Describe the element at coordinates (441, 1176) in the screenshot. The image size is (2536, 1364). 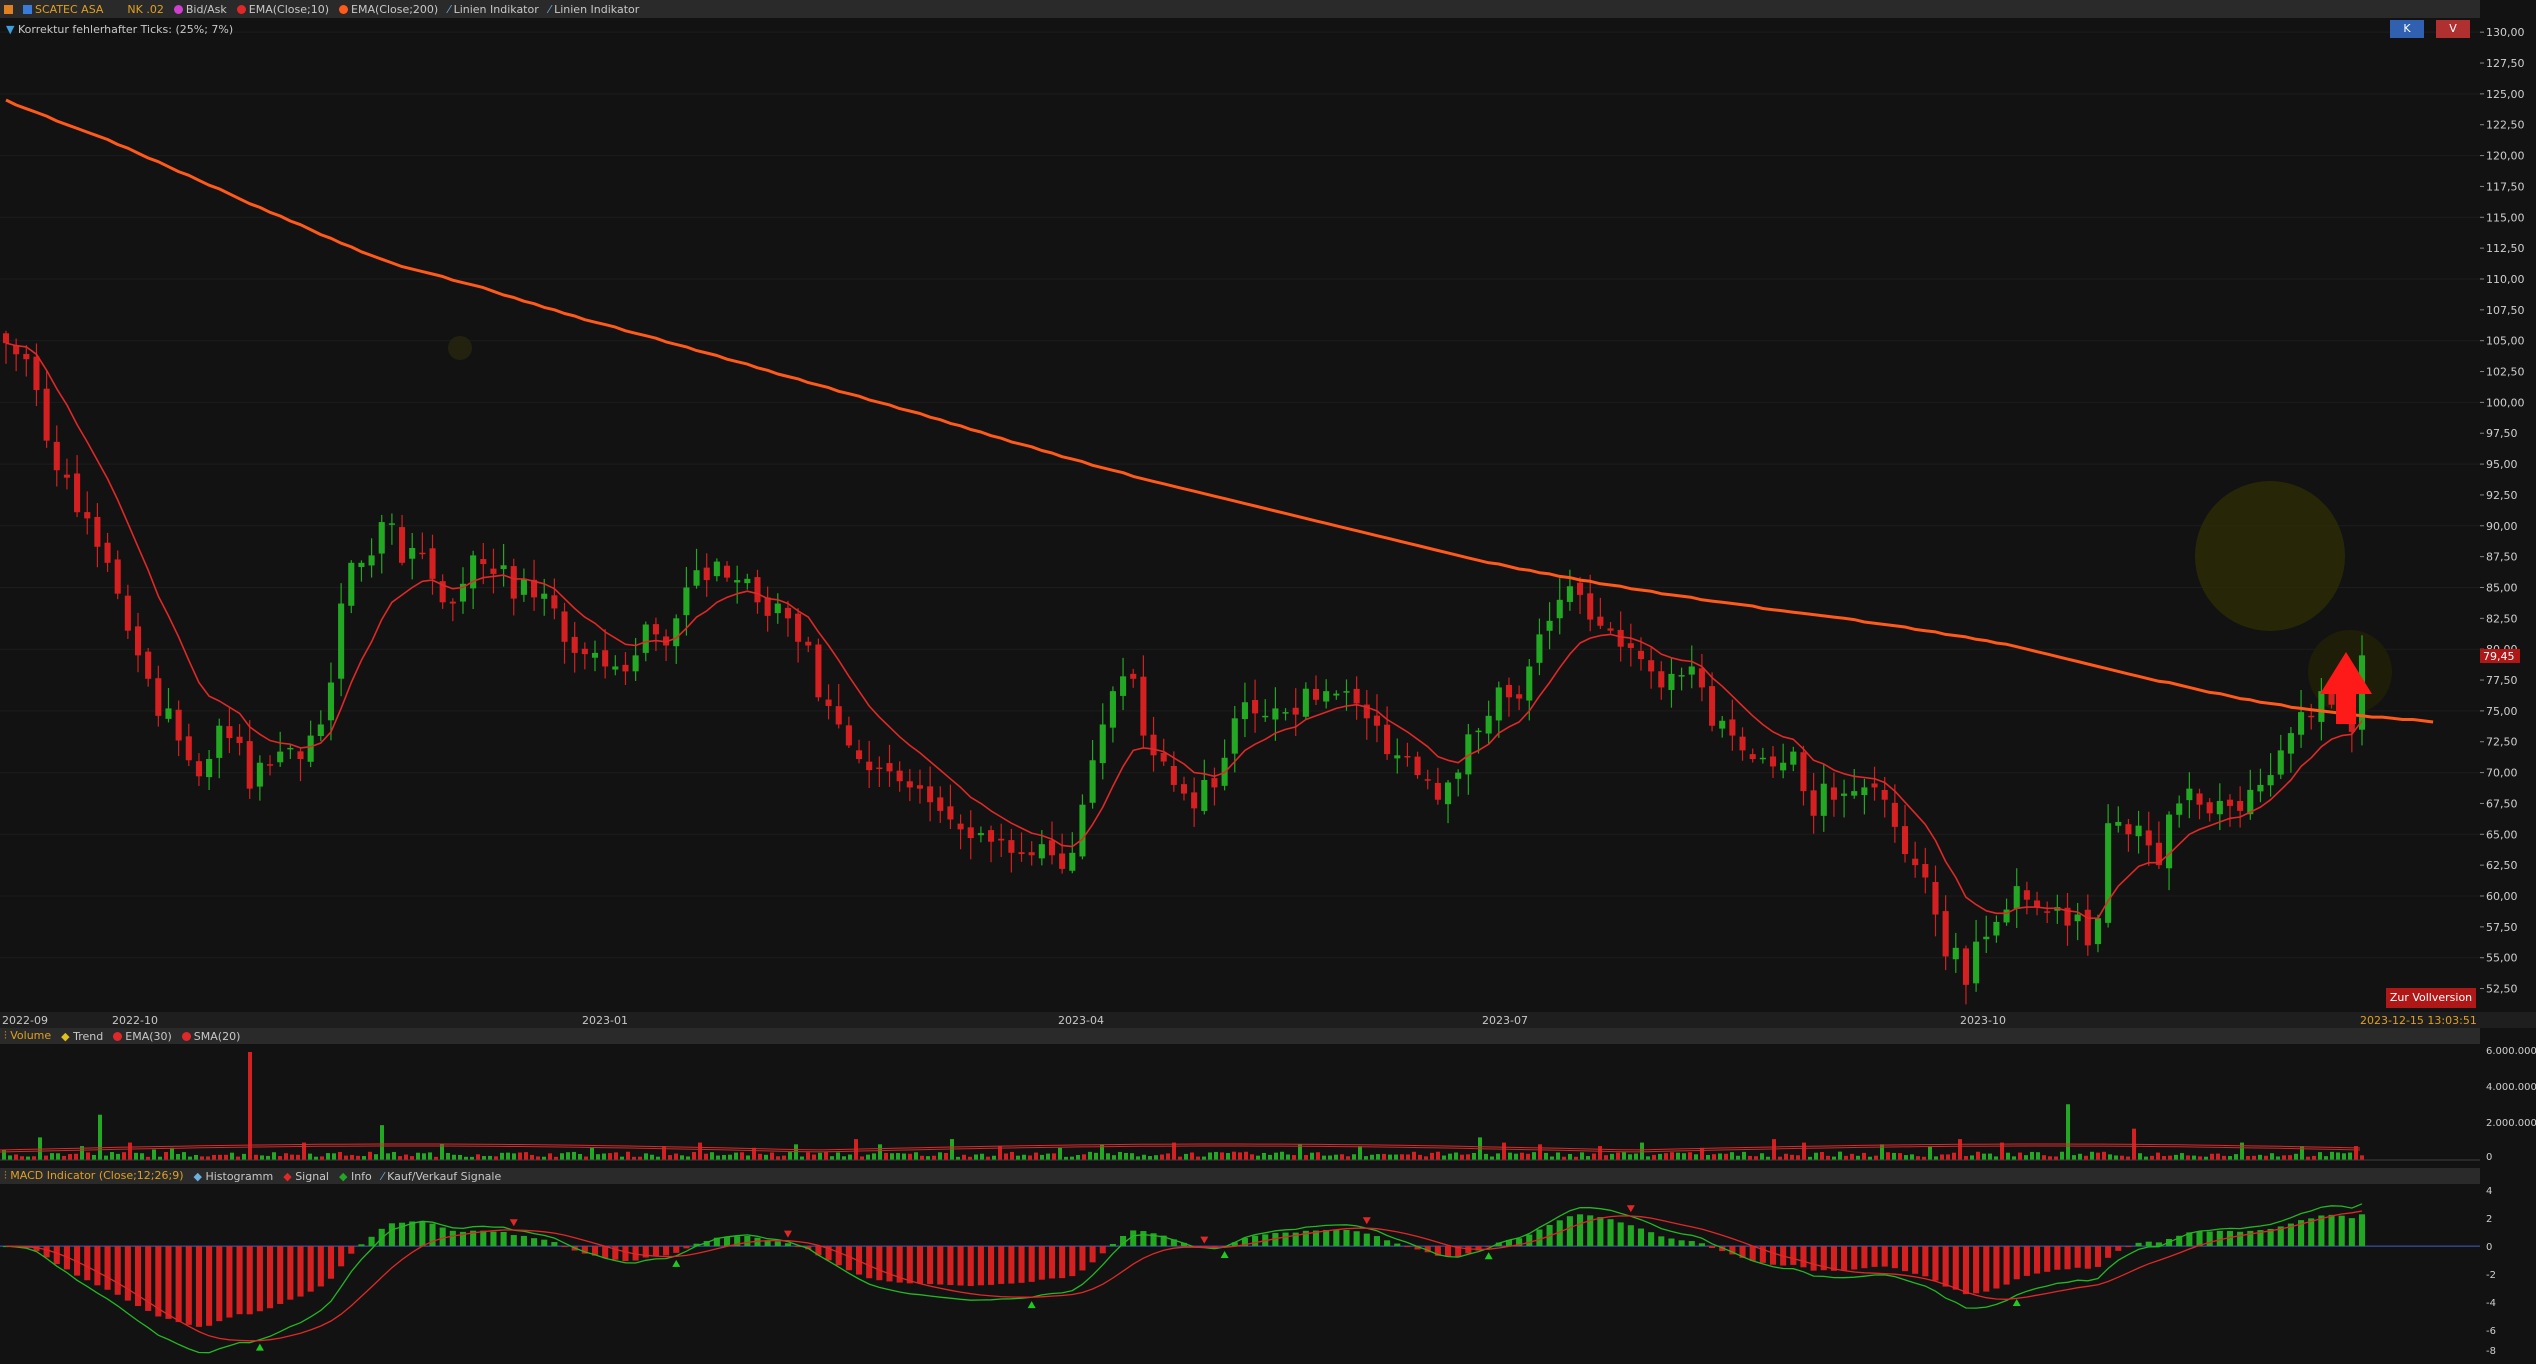
I see `legend-buy-sell: ⁄ Kauf/Verkauf Signale` at that location.